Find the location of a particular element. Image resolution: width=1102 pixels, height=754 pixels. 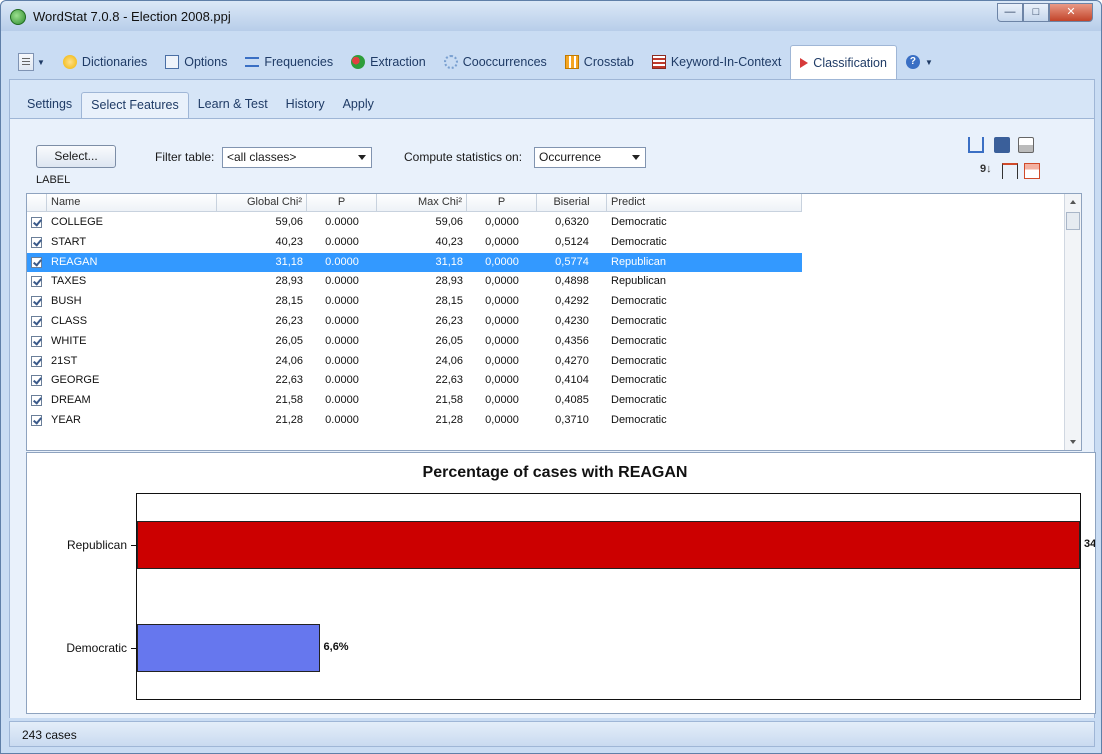

export-icon is located at coordinates (976, 145).